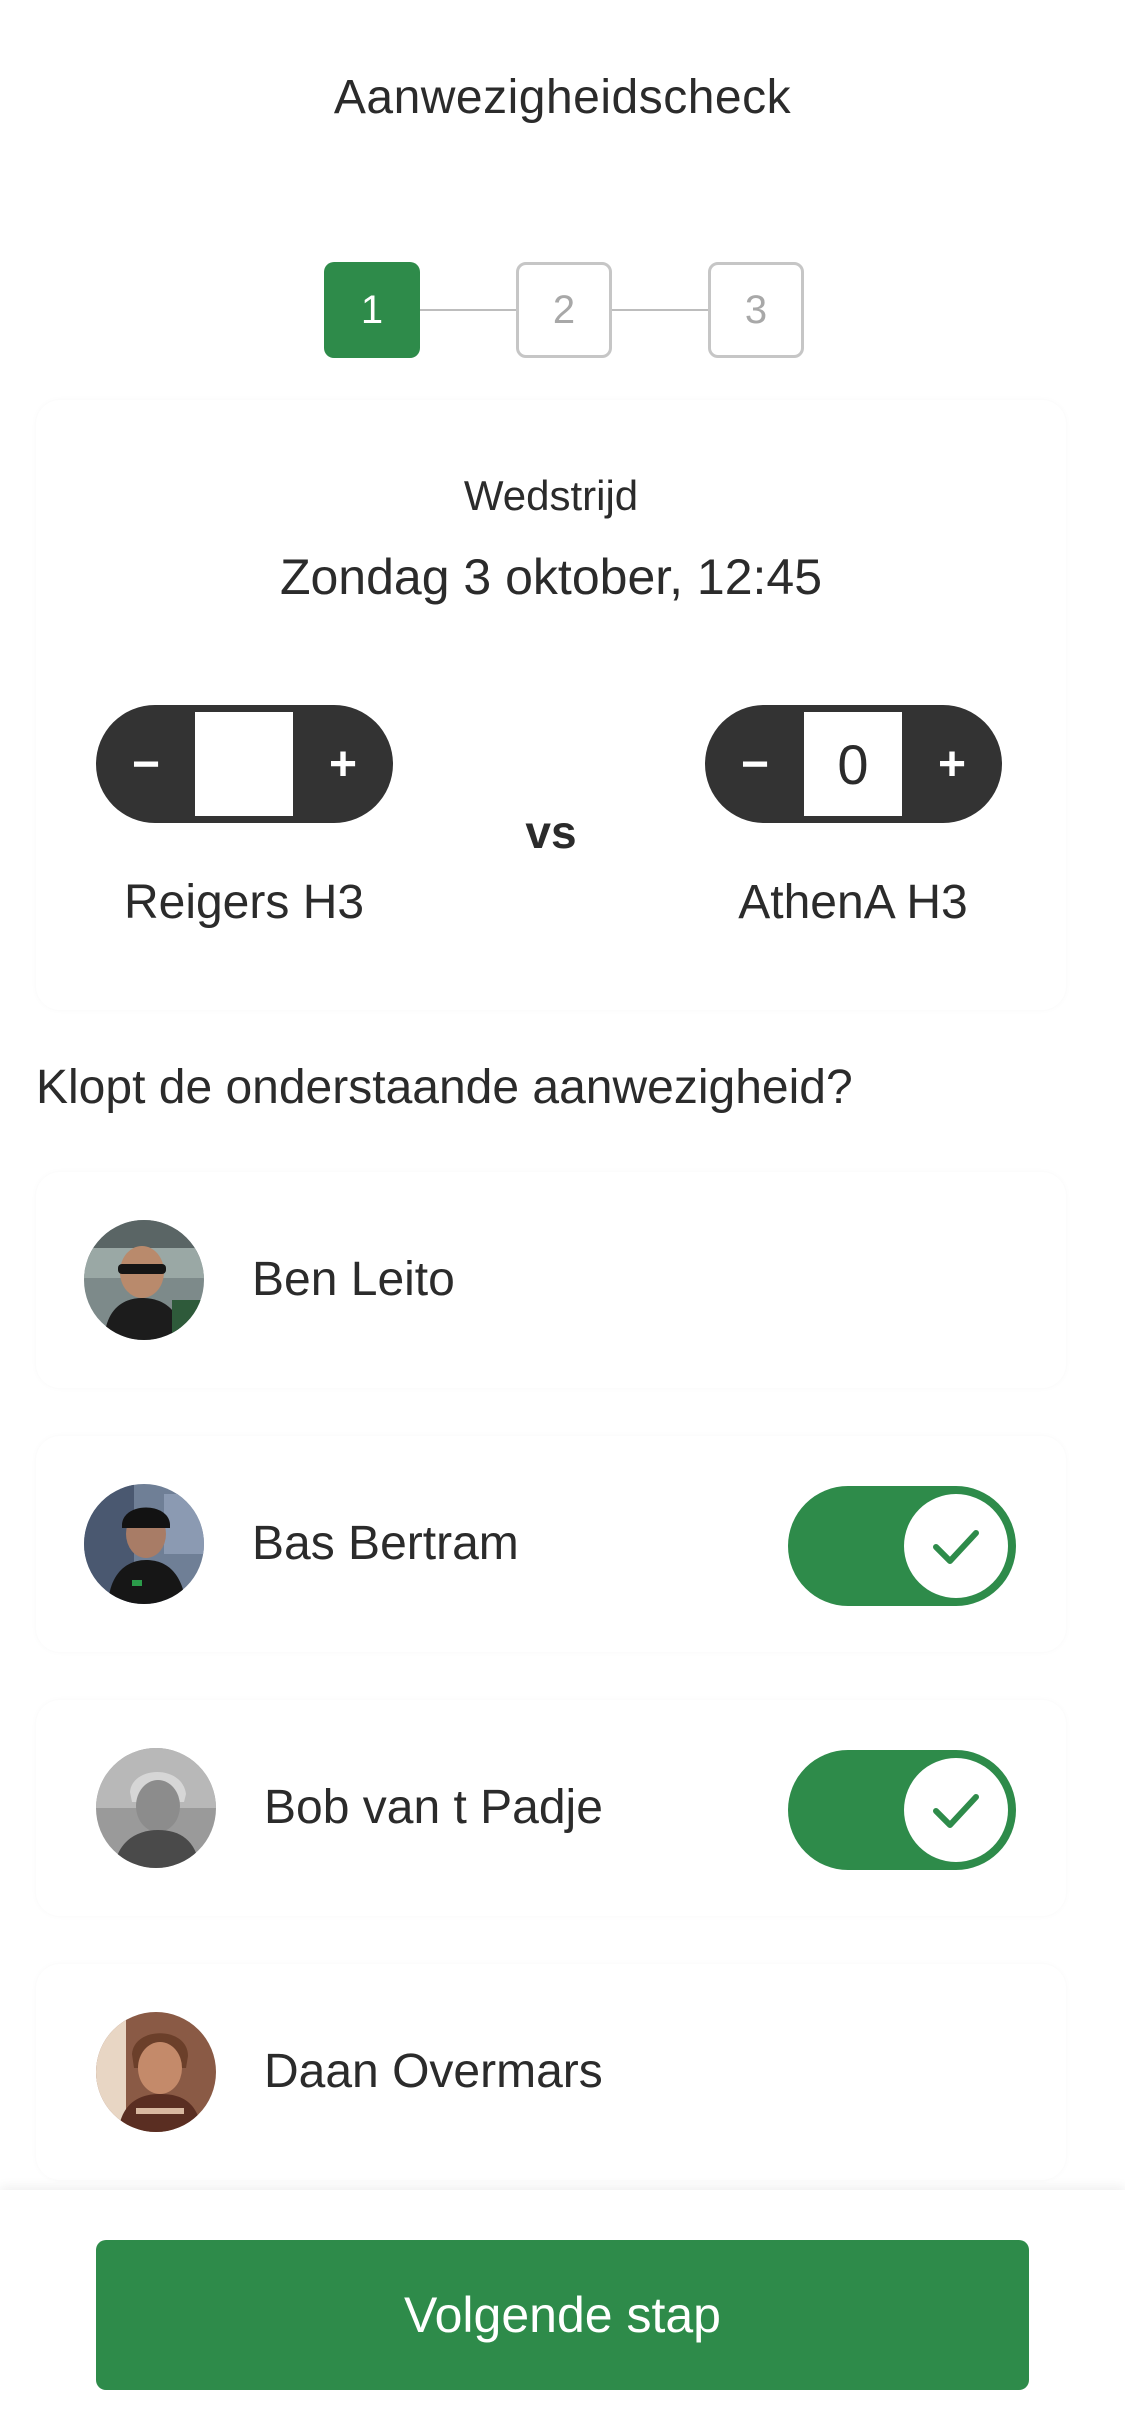 The width and height of the screenshot is (1125, 2436). What do you see at coordinates (756, 310) in the screenshot?
I see `step-3: 3` at bounding box center [756, 310].